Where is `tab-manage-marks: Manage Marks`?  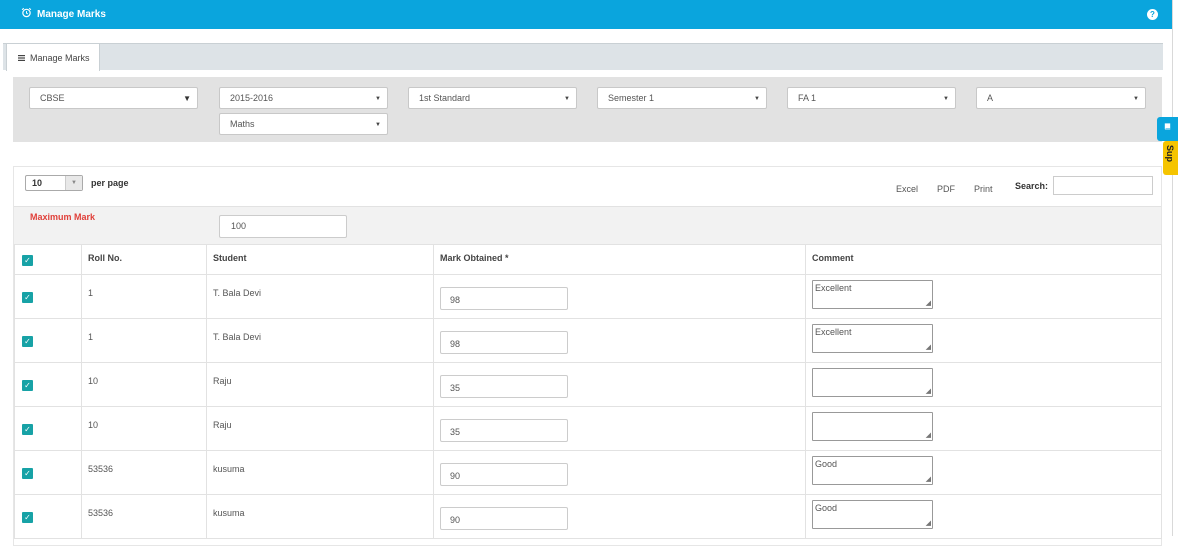 tab-manage-marks: Manage Marks is located at coordinates (53, 57).